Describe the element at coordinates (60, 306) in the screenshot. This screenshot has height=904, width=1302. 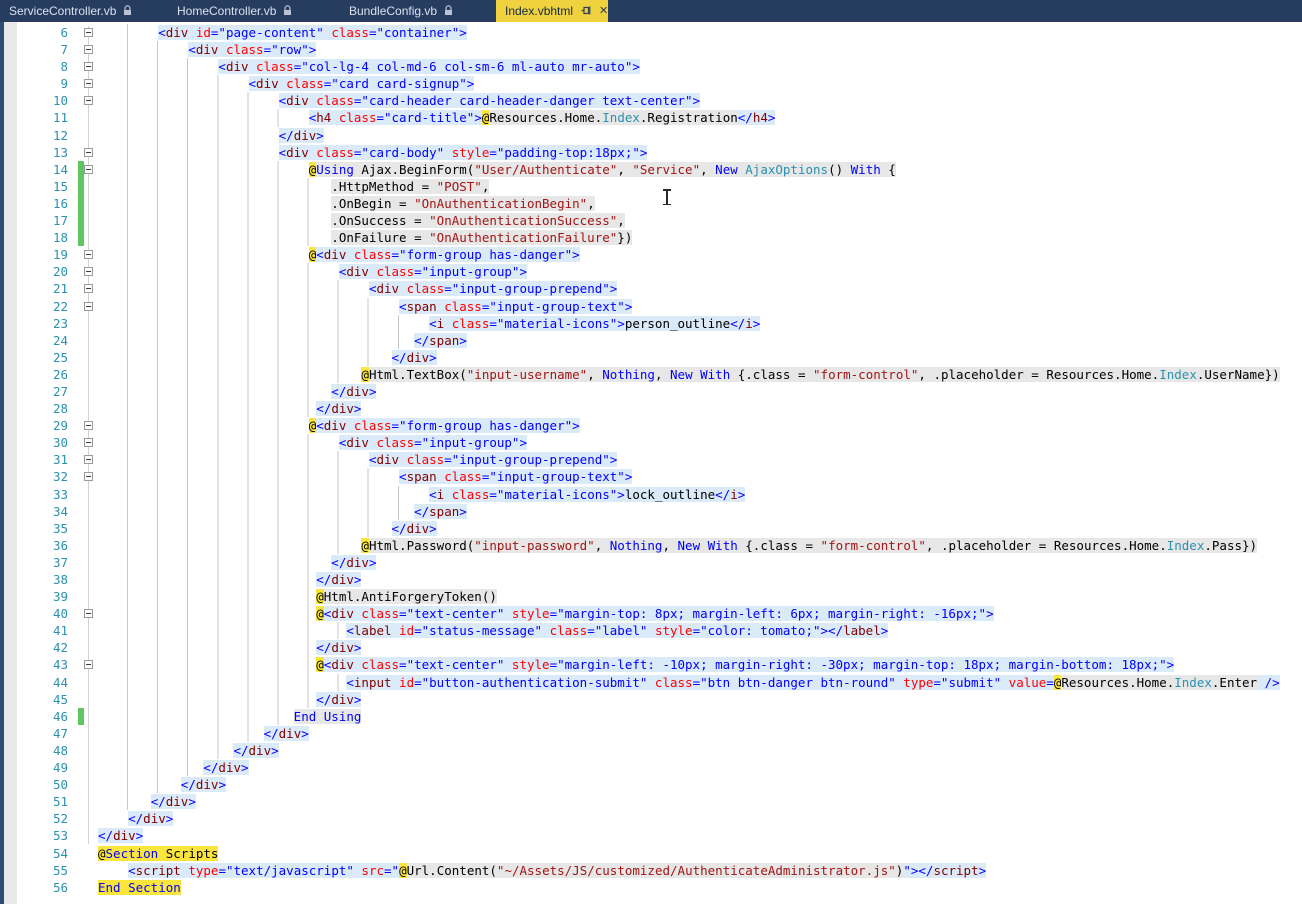
I see `line-number: 22` at that location.